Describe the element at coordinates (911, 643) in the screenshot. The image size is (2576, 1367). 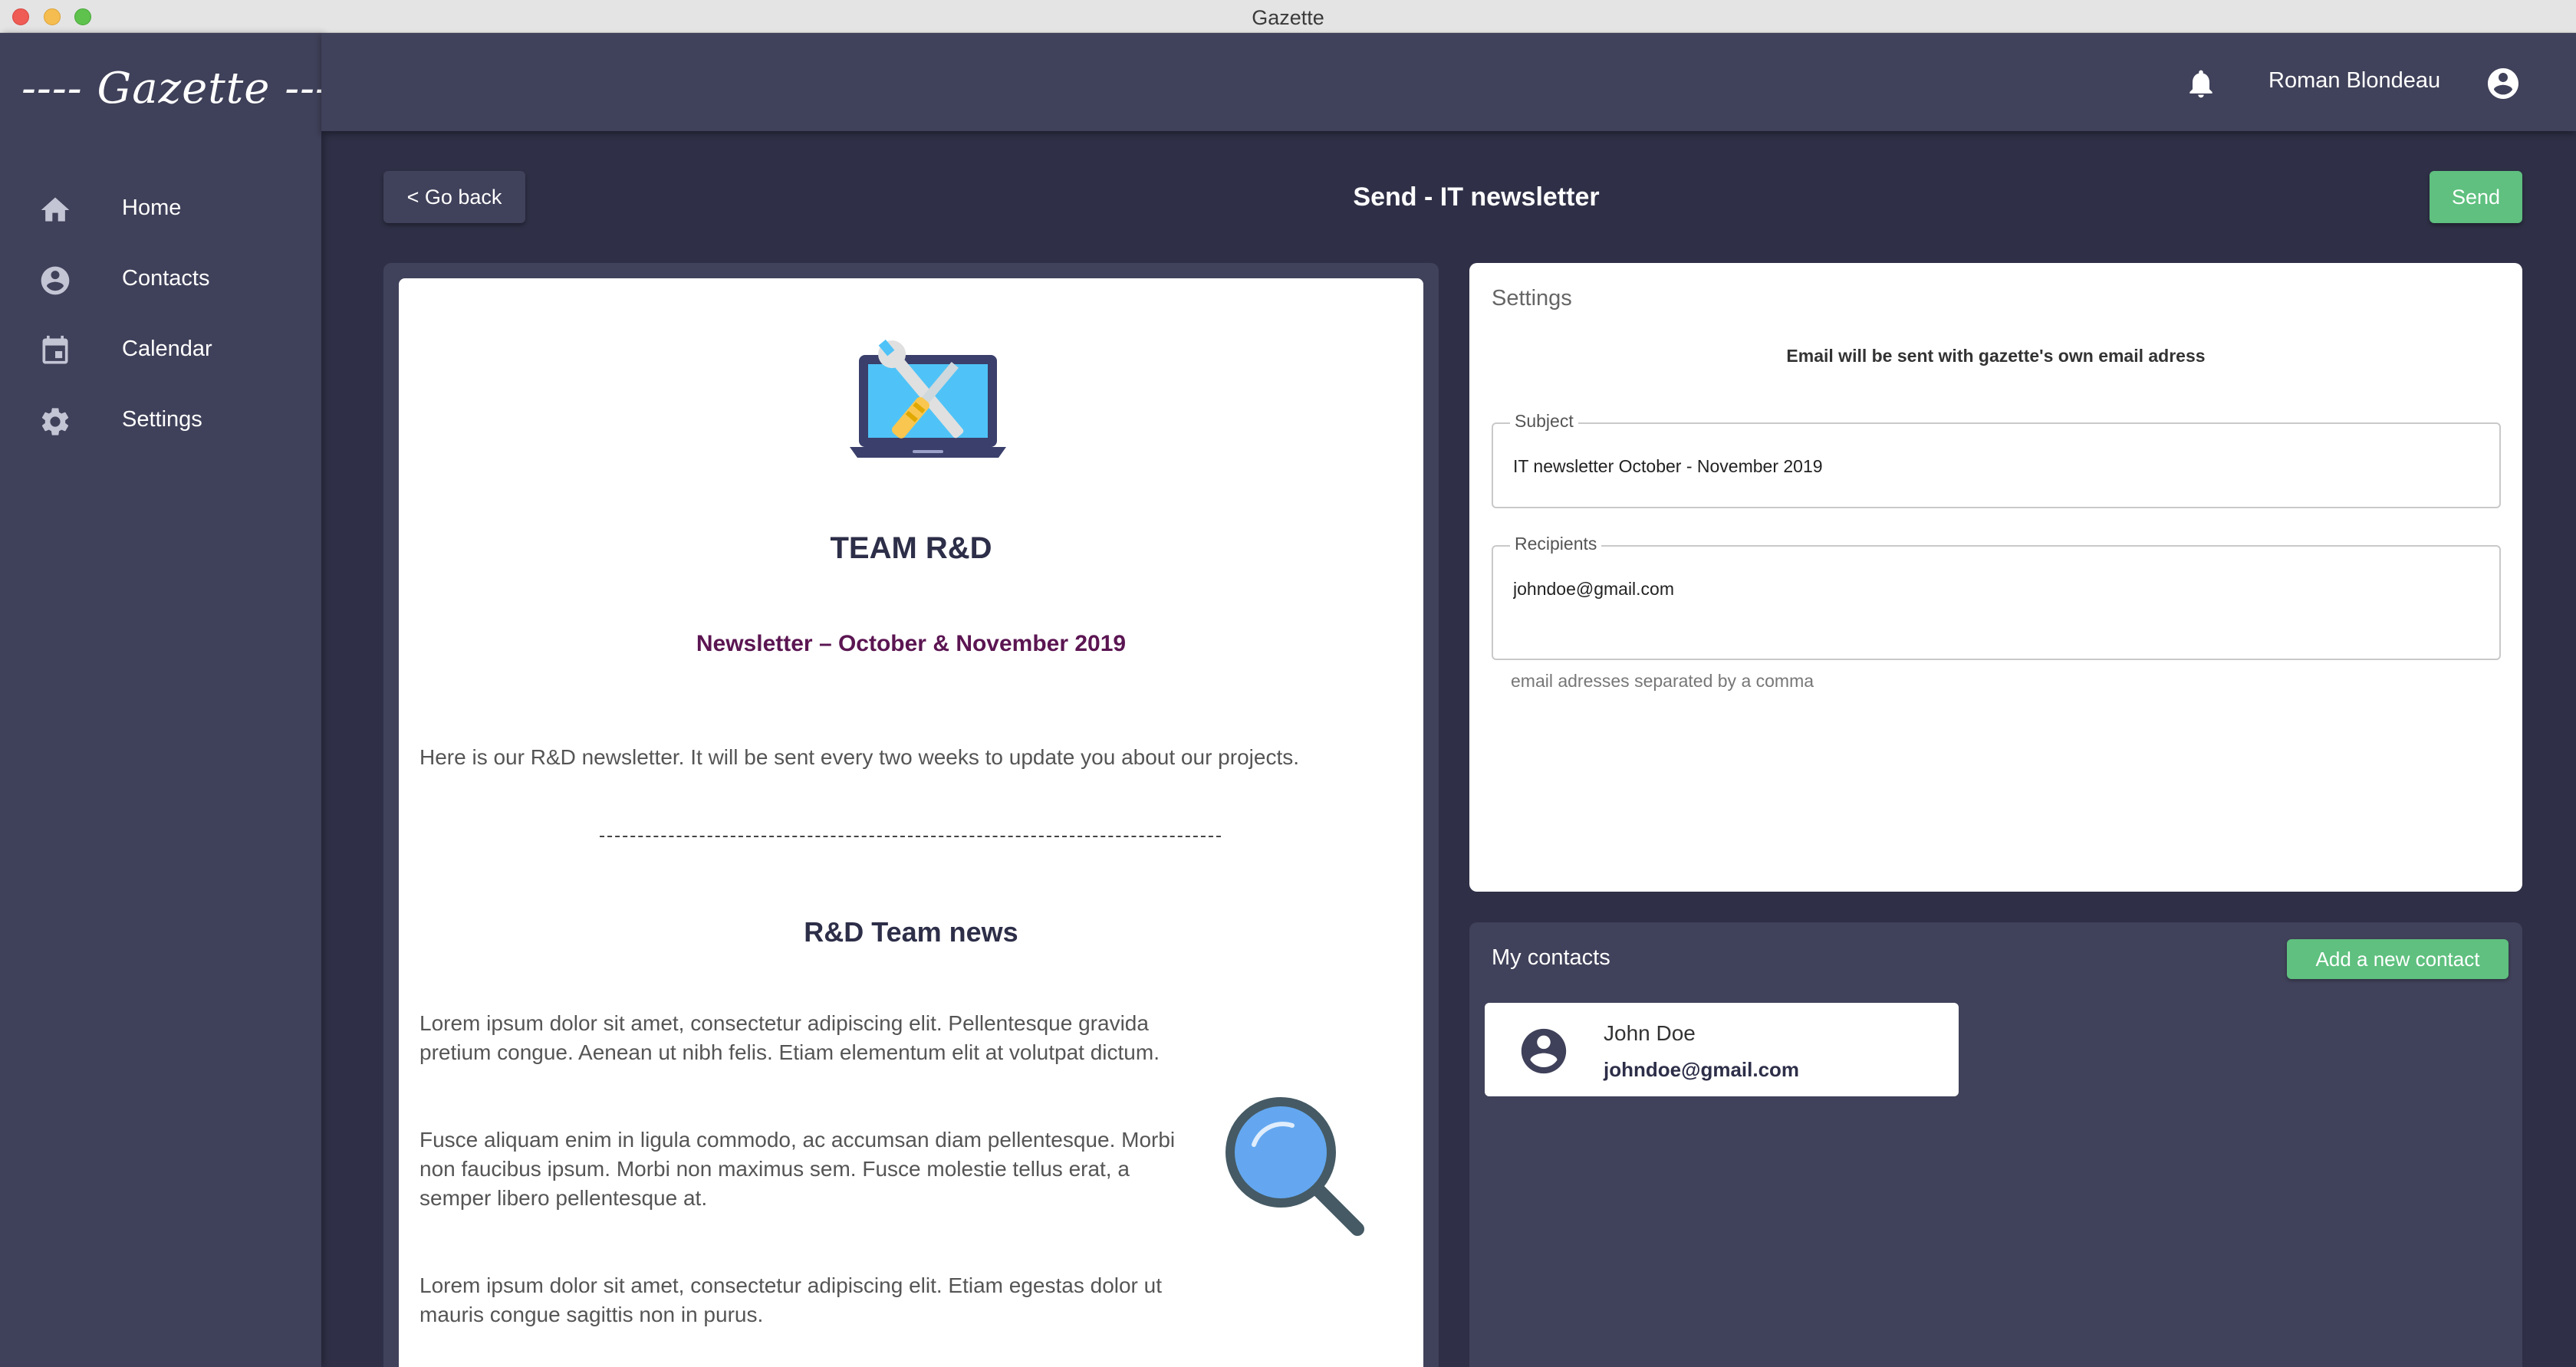
I see `newsletter-subtitle: Newsletter – October & November 2019` at that location.